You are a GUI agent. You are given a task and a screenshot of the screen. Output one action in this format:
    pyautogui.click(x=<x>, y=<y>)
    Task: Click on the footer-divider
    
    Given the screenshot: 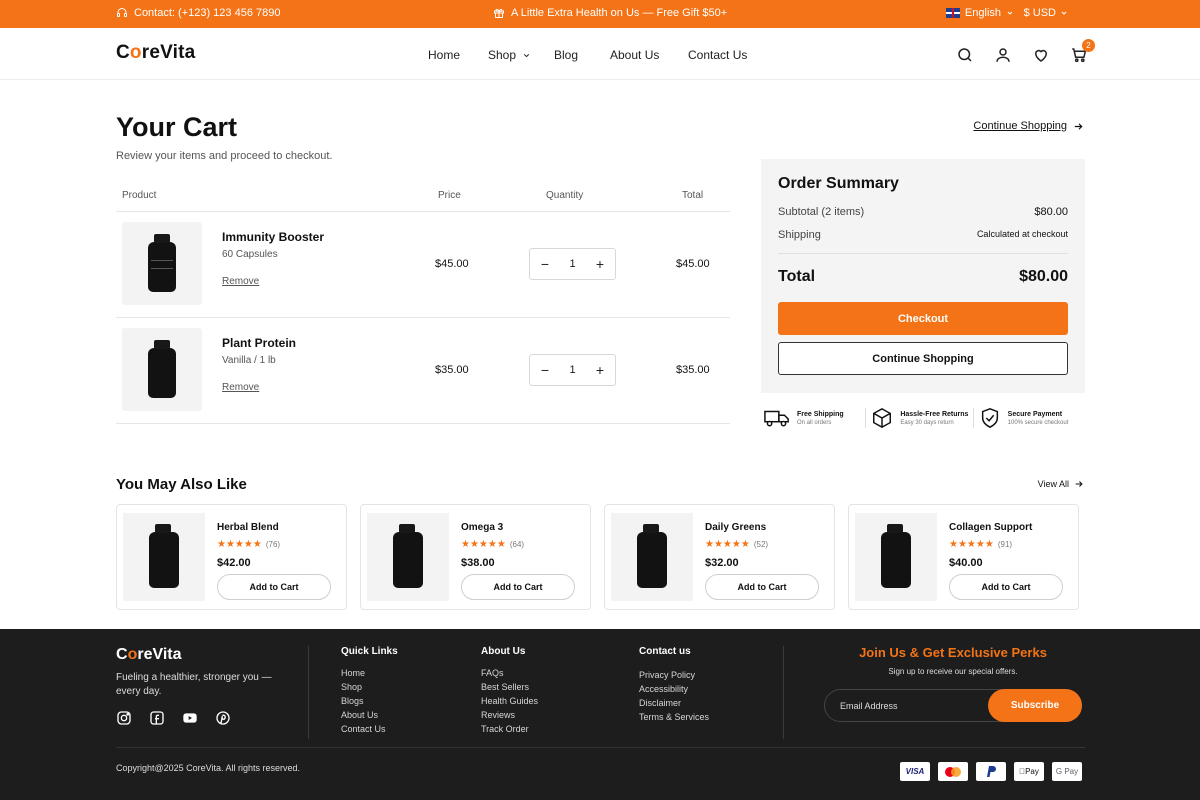 What is the action you would take?
    pyautogui.click(x=308, y=692)
    